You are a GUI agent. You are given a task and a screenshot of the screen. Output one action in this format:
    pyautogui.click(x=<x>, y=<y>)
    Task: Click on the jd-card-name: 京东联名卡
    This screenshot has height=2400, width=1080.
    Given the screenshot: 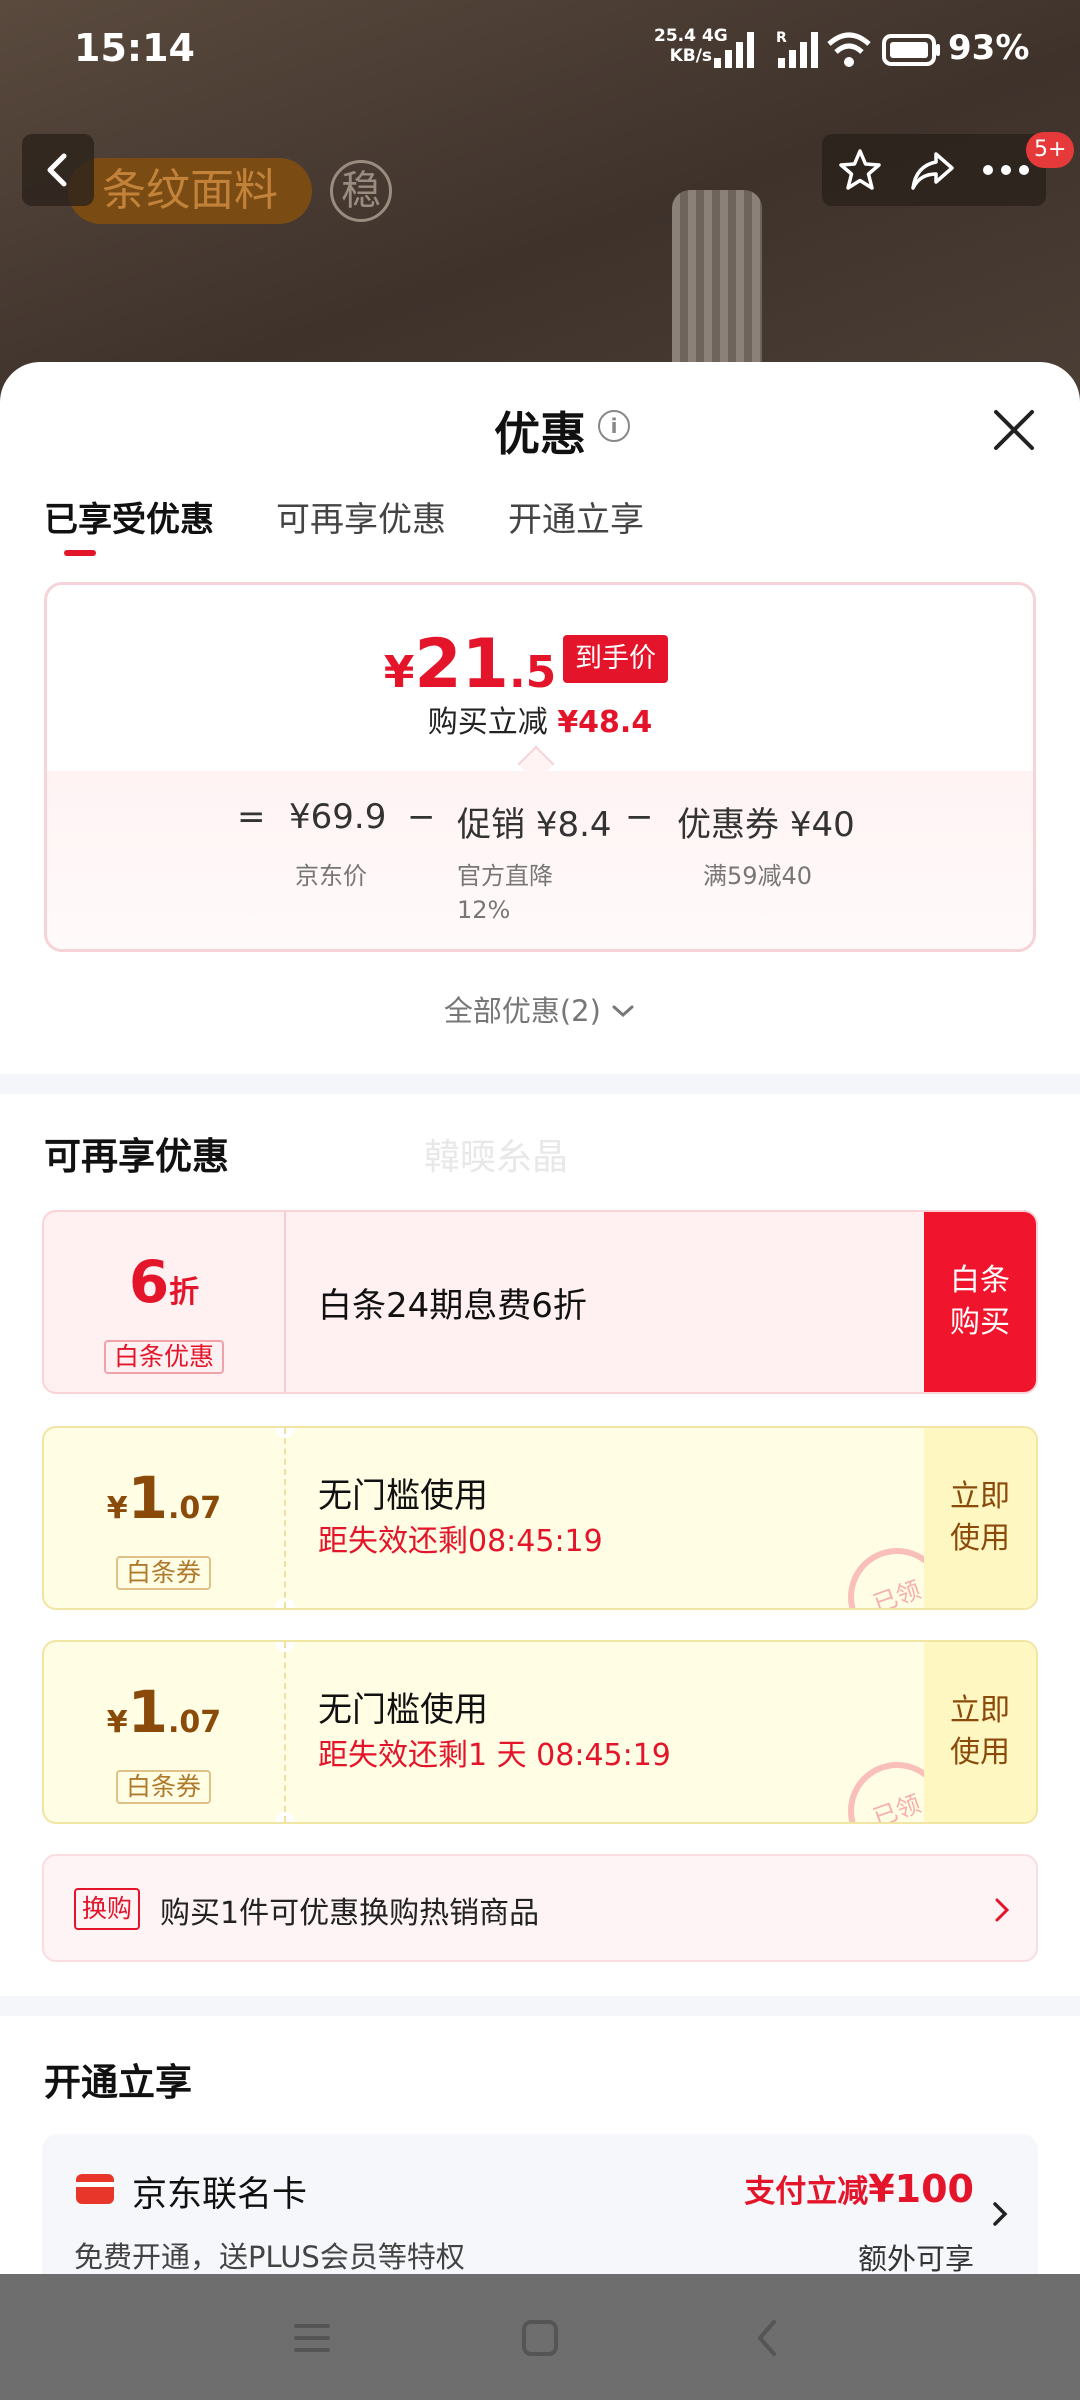 What is the action you would take?
    pyautogui.click(x=220, y=2195)
    